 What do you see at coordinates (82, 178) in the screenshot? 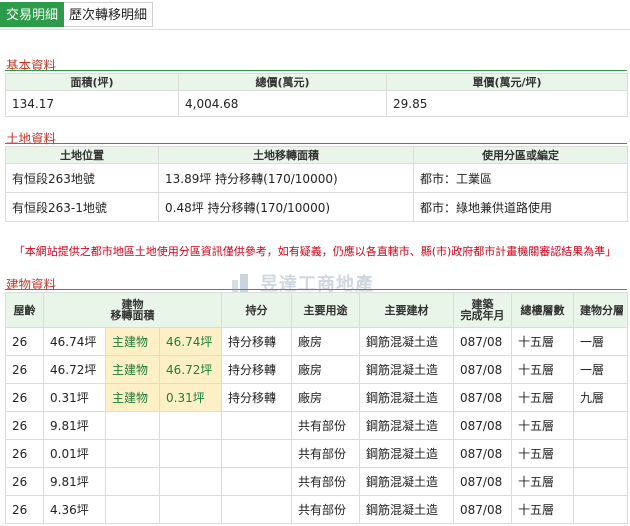
I see `land-location: 有恒段263地號` at bounding box center [82, 178].